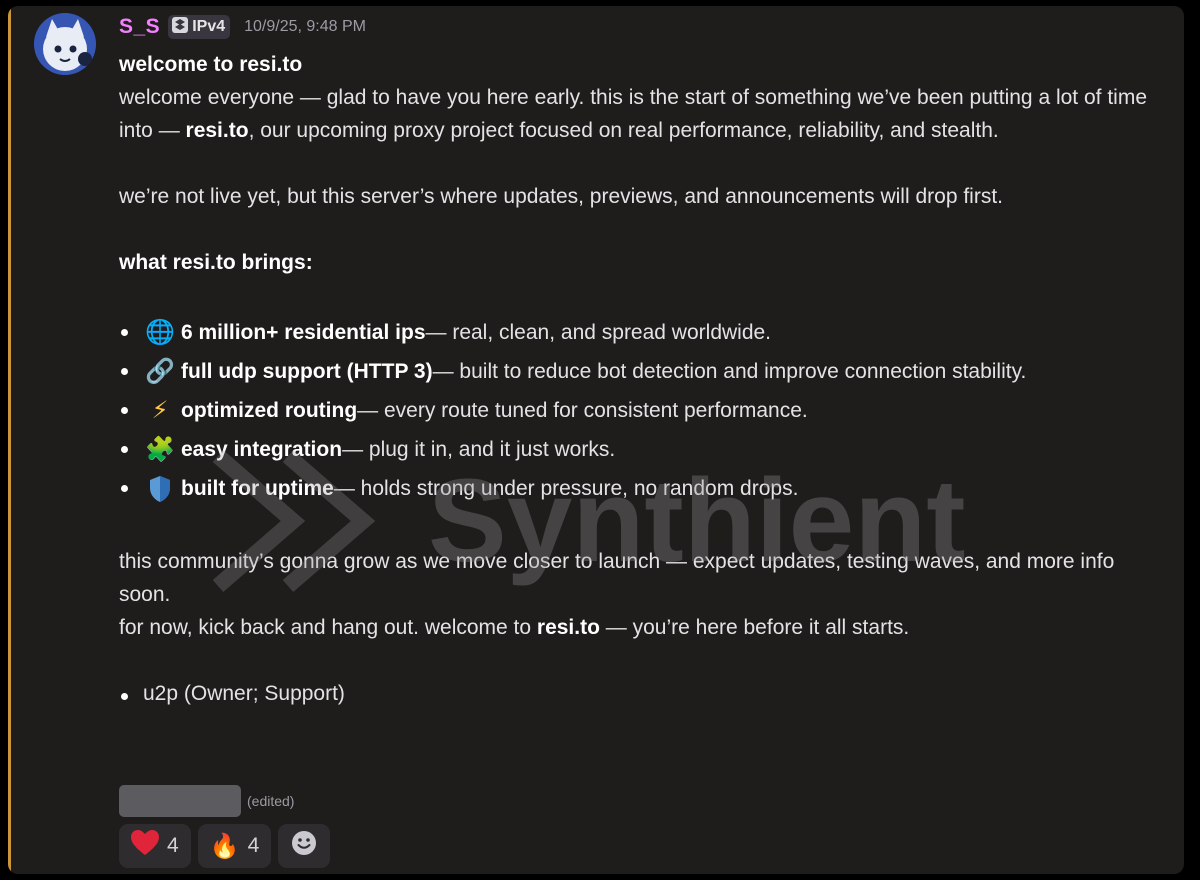  Describe the element at coordinates (269, 410) in the screenshot. I see `feature-title: optimized routing` at that location.